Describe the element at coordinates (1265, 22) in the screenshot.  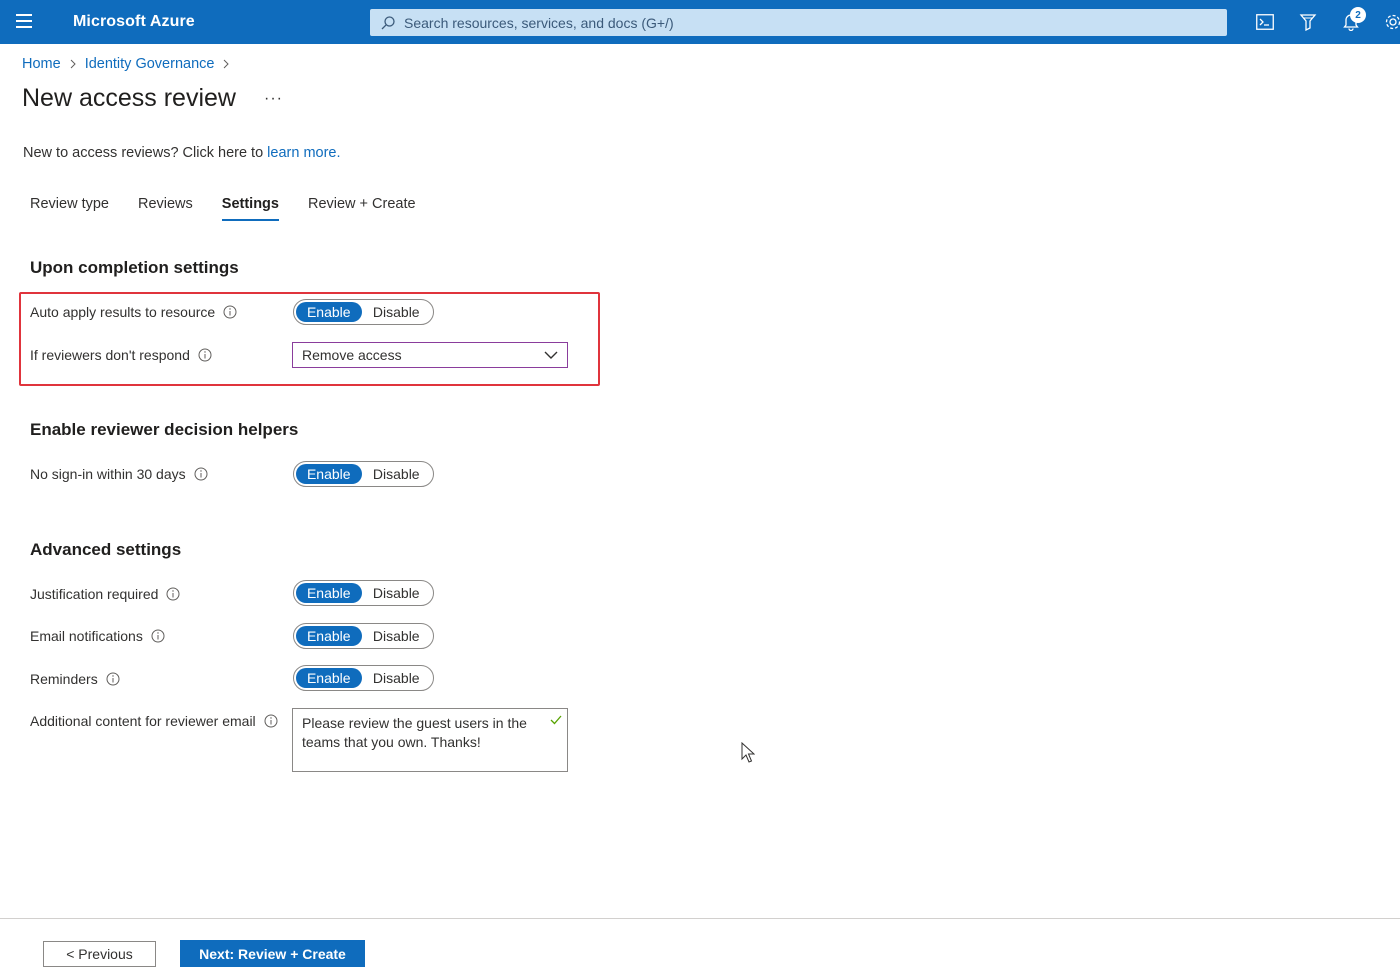
I see `cloud-shell-icon` at that location.